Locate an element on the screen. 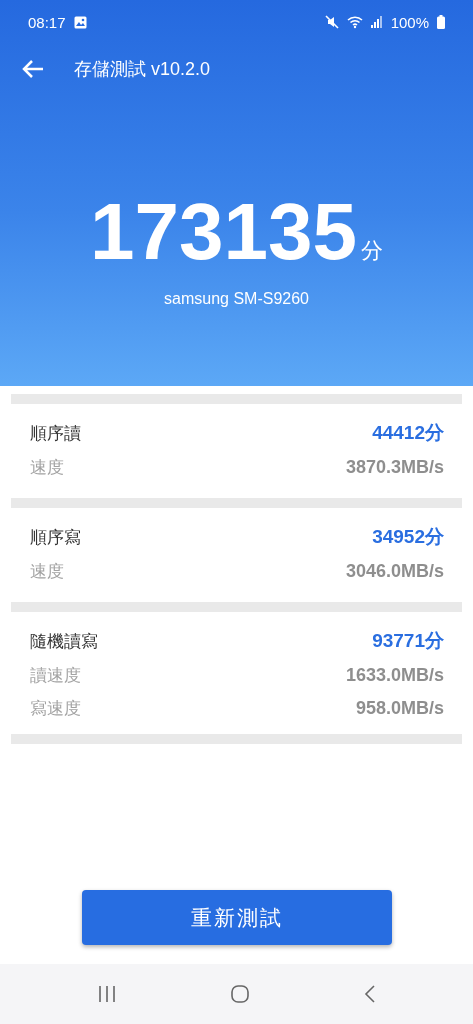 Image resolution: width=473 pixels, height=1024 pixels. total-score: 173135 is located at coordinates (223, 232).